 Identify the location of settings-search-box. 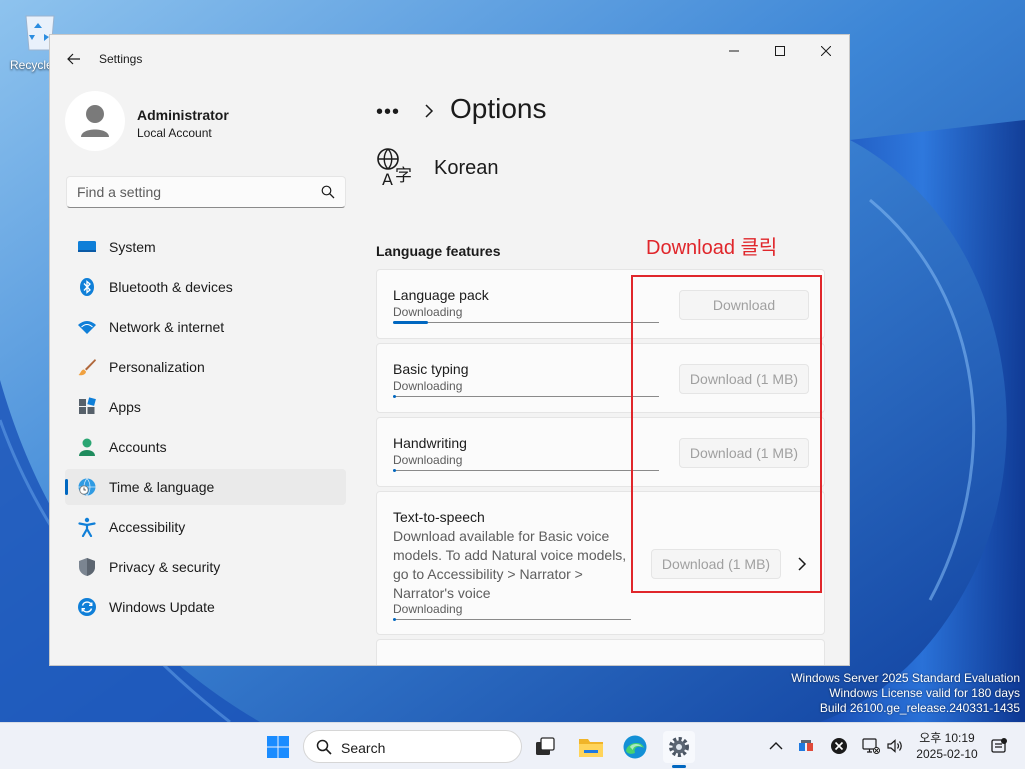
(206, 192).